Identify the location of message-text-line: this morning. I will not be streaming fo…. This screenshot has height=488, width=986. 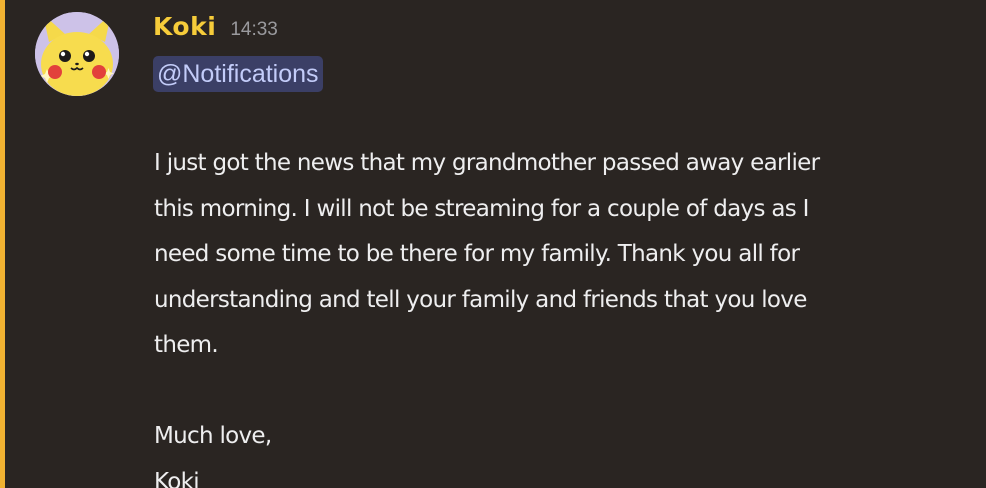
(481, 208).